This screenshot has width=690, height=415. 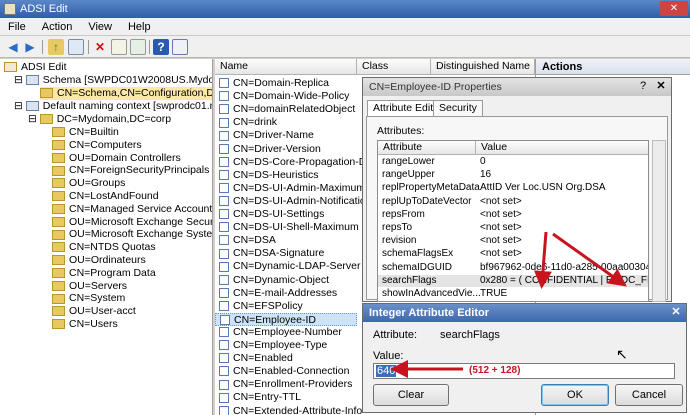 I want to click on annotation-arrows, so click(x=508, y=304).